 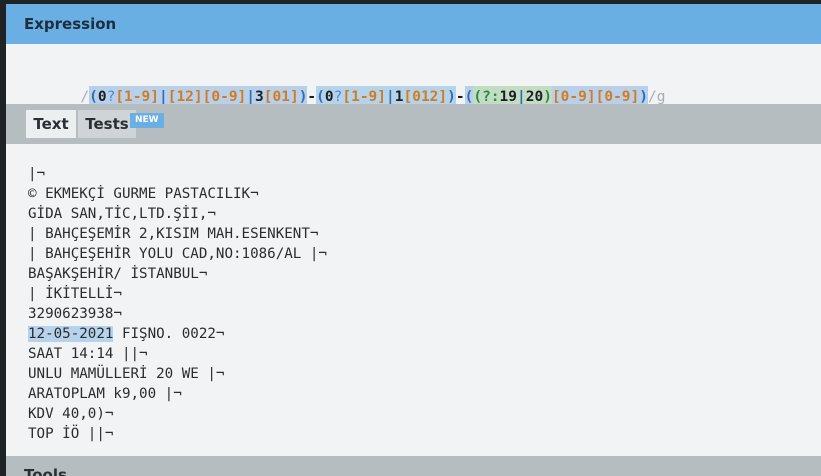 What do you see at coordinates (143, 194) in the screenshot?
I see `text-line: © EKMEKÇİ GURME PASTACILIK¬` at bounding box center [143, 194].